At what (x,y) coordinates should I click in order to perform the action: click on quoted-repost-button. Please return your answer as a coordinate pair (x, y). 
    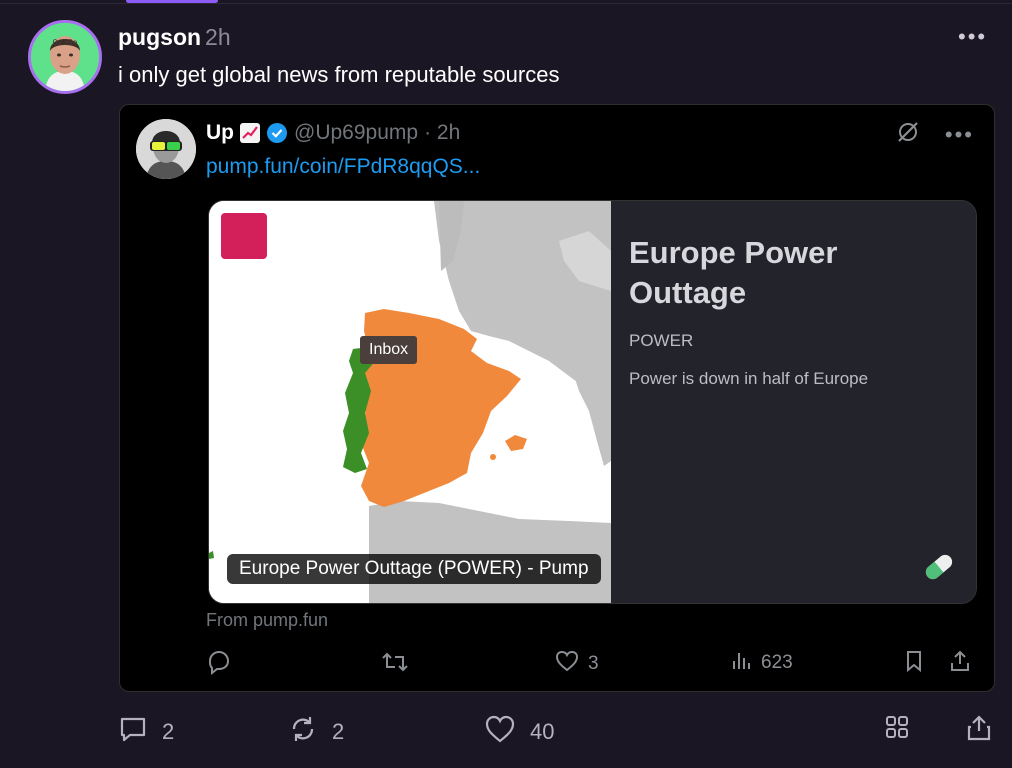
    Looking at the image, I should click on (395, 665).